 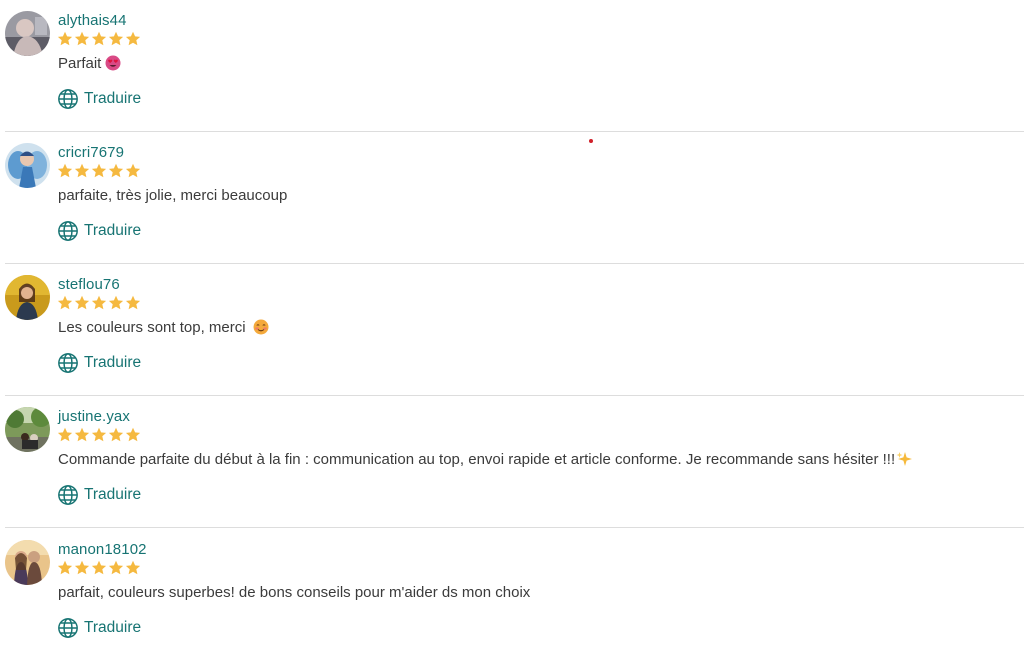 What do you see at coordinates (94, 416) in the screenshot?
I see `reviewer-username: justine.yax` at bounding box center [94, 416].